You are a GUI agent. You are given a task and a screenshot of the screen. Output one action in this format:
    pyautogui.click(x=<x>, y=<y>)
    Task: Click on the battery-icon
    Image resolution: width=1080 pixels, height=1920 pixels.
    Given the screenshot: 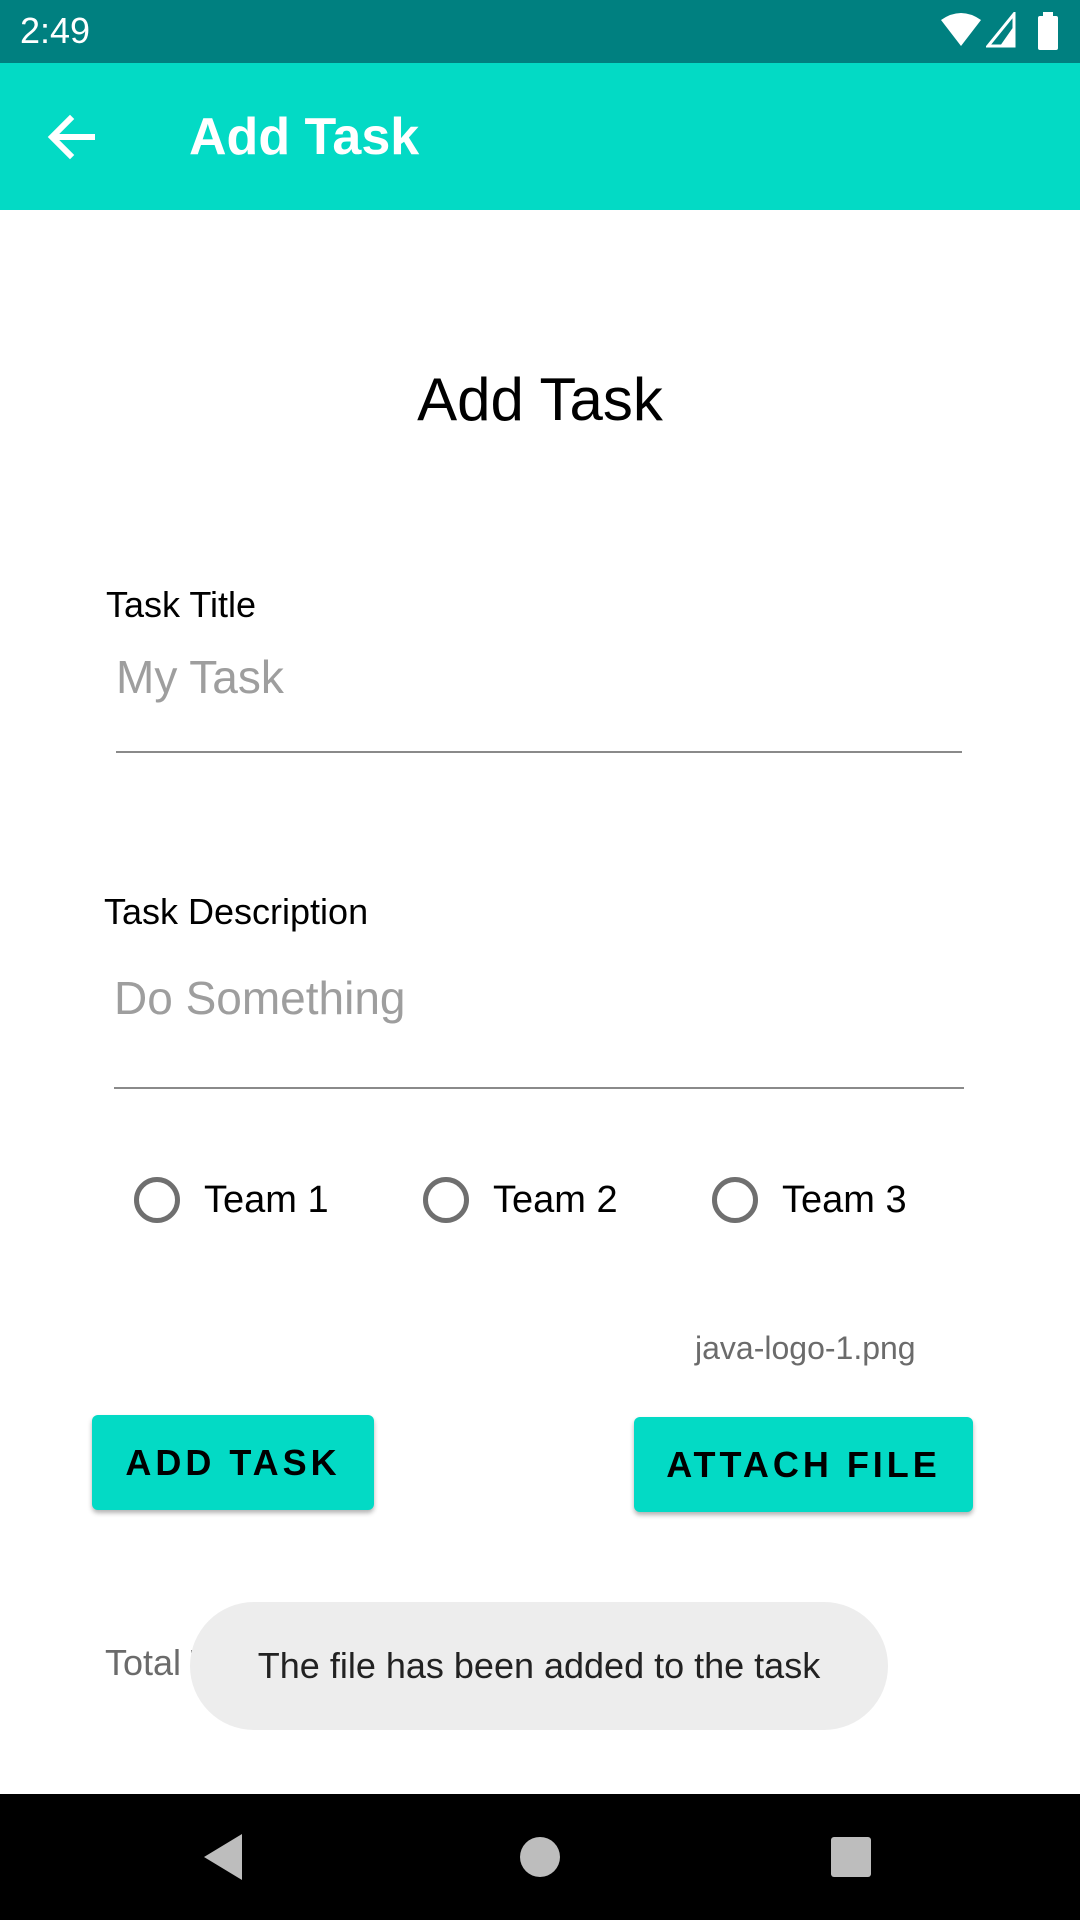 What is the action you would take?
    pyautogui.click(x=1048, y=31)
    